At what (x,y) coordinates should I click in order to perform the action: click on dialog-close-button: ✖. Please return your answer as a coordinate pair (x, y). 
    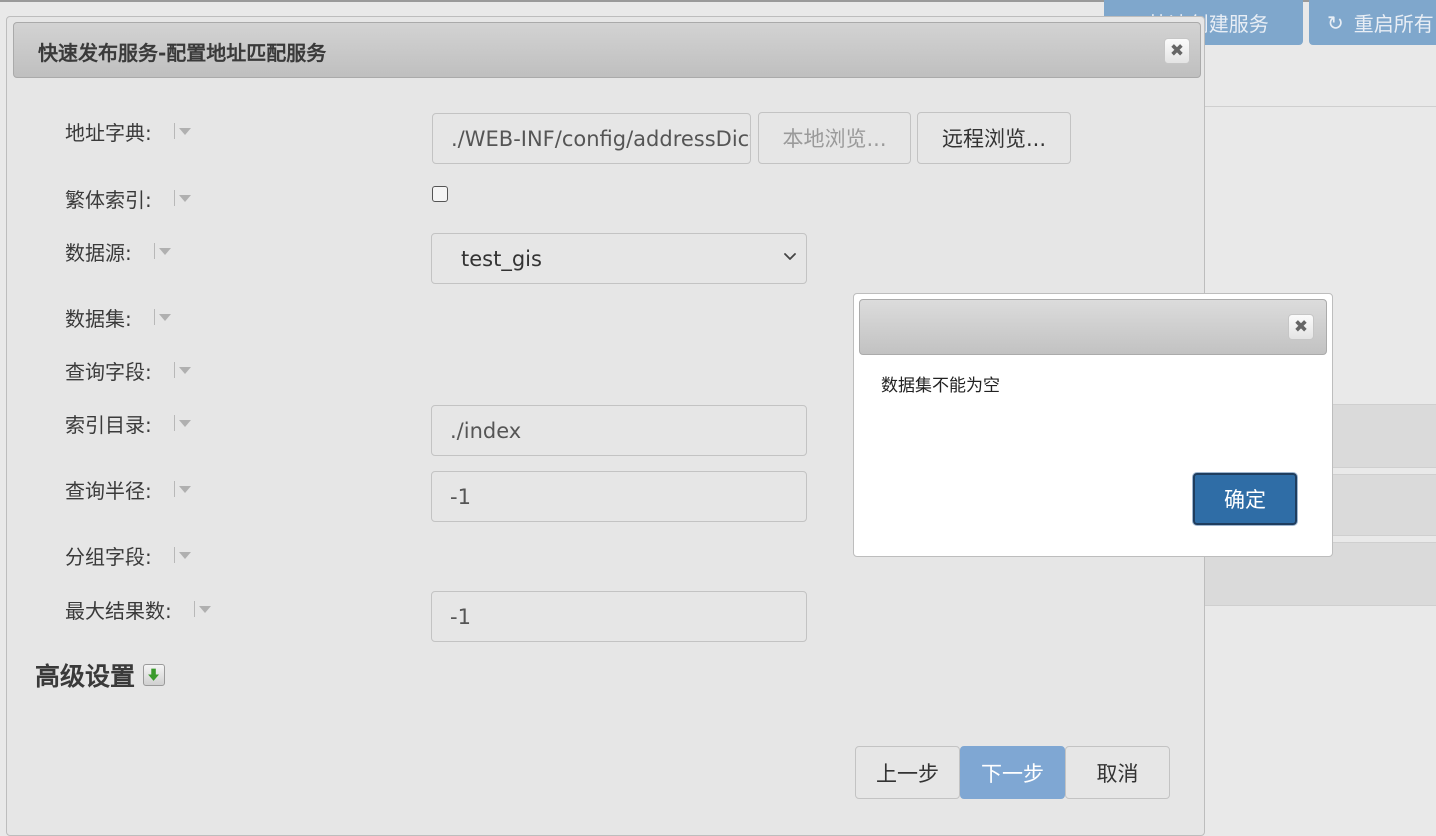
    Looking at the image, I should click on (1177, 51).